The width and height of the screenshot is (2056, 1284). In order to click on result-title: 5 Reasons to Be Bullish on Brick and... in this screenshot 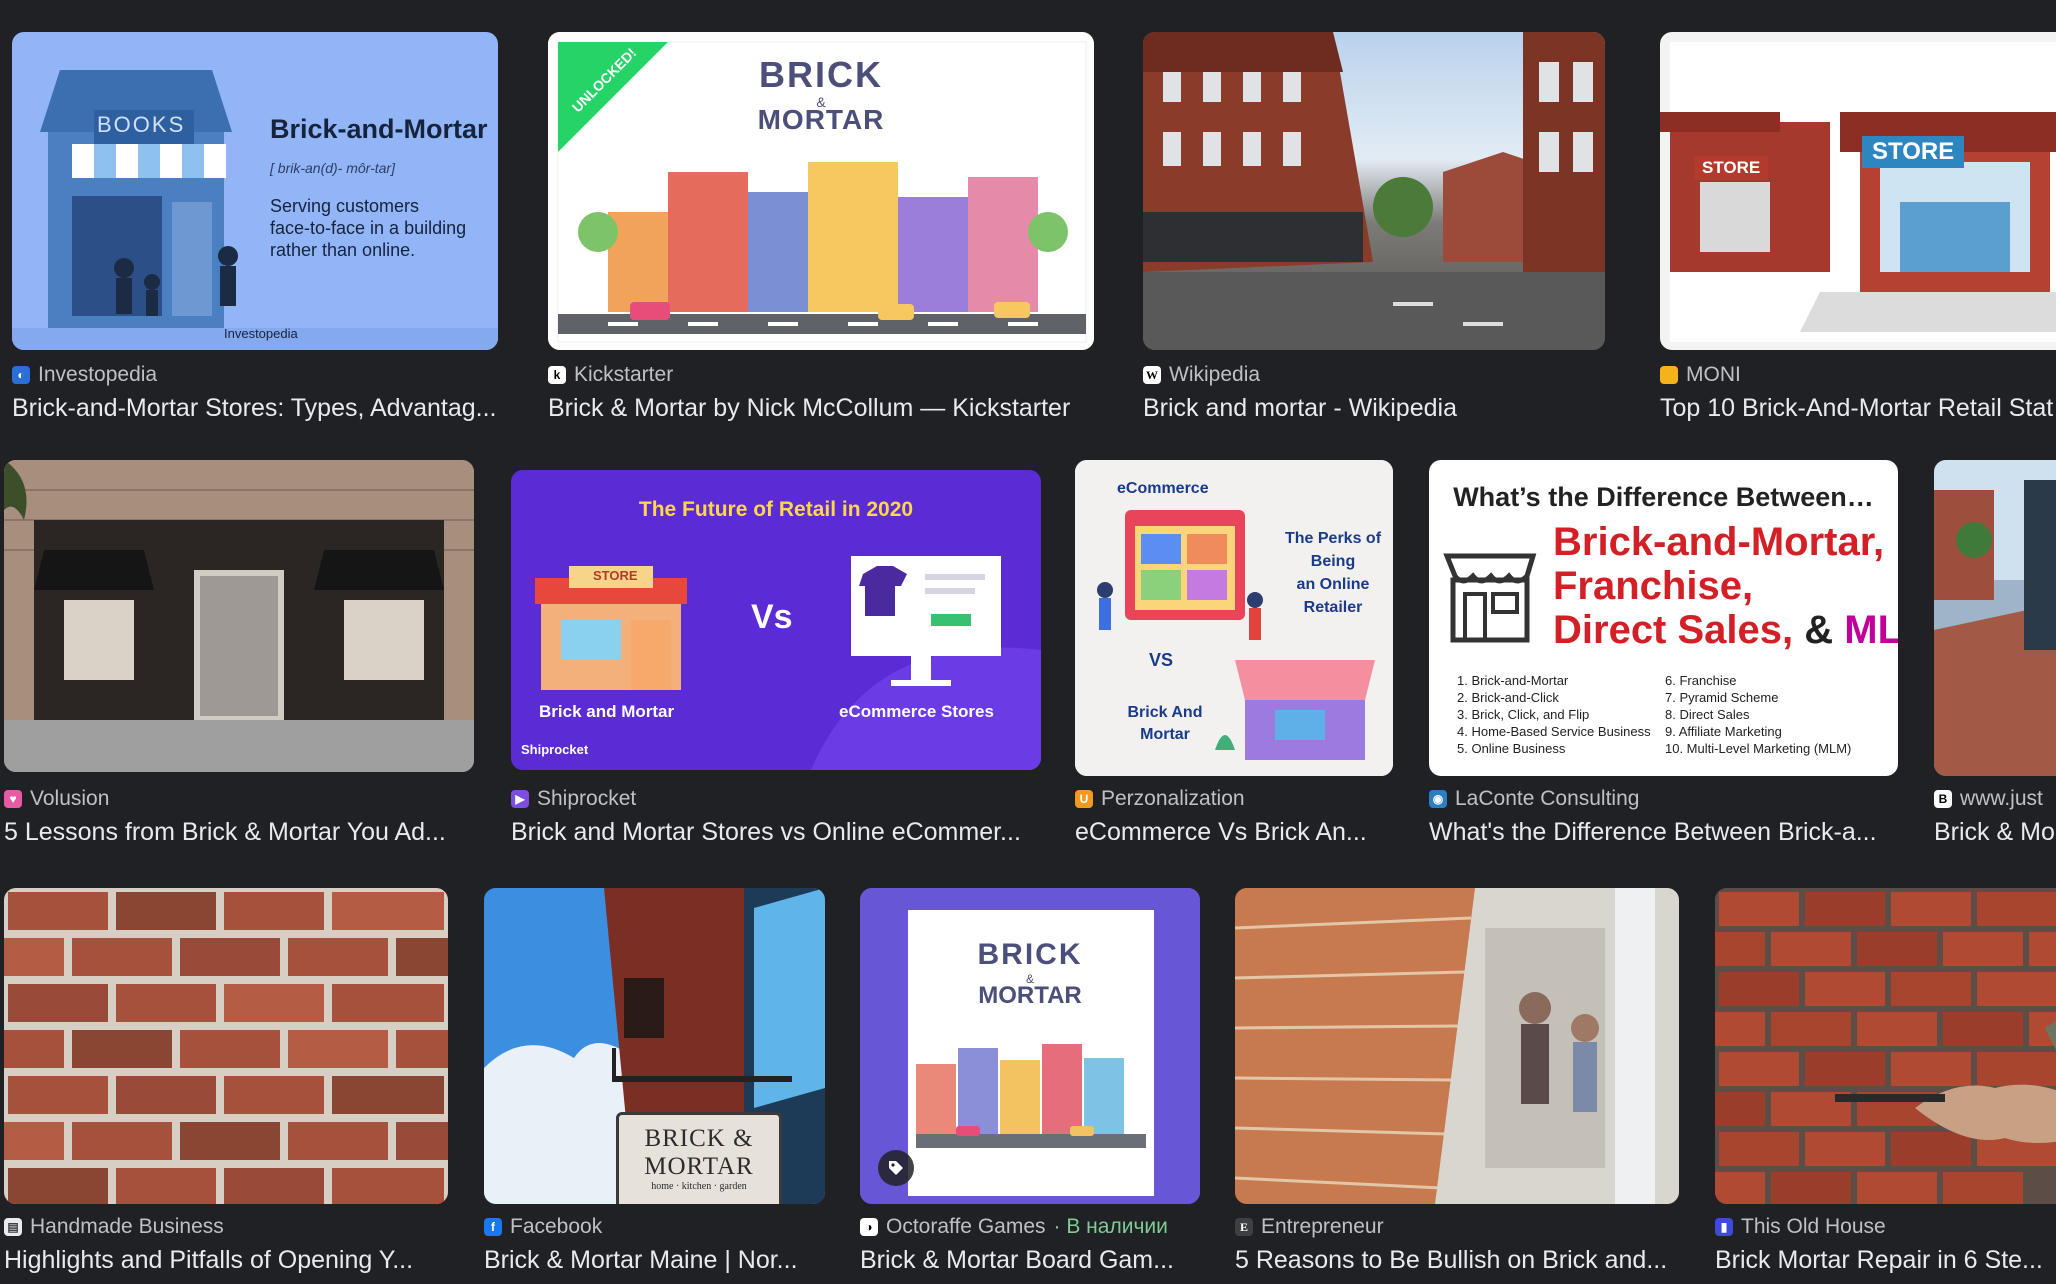, I will do `click(1462, 1260)`.